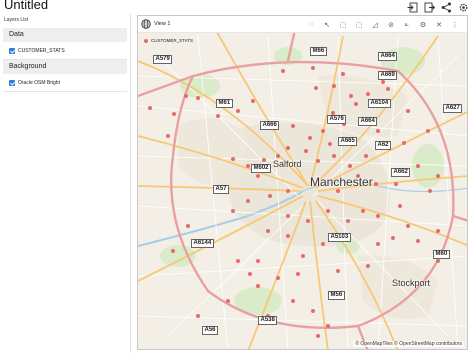 This screenshot has width=474, height=353. Describe the element at coordinates (446, 7) in the screenshot. I see `share-icon` at that location.